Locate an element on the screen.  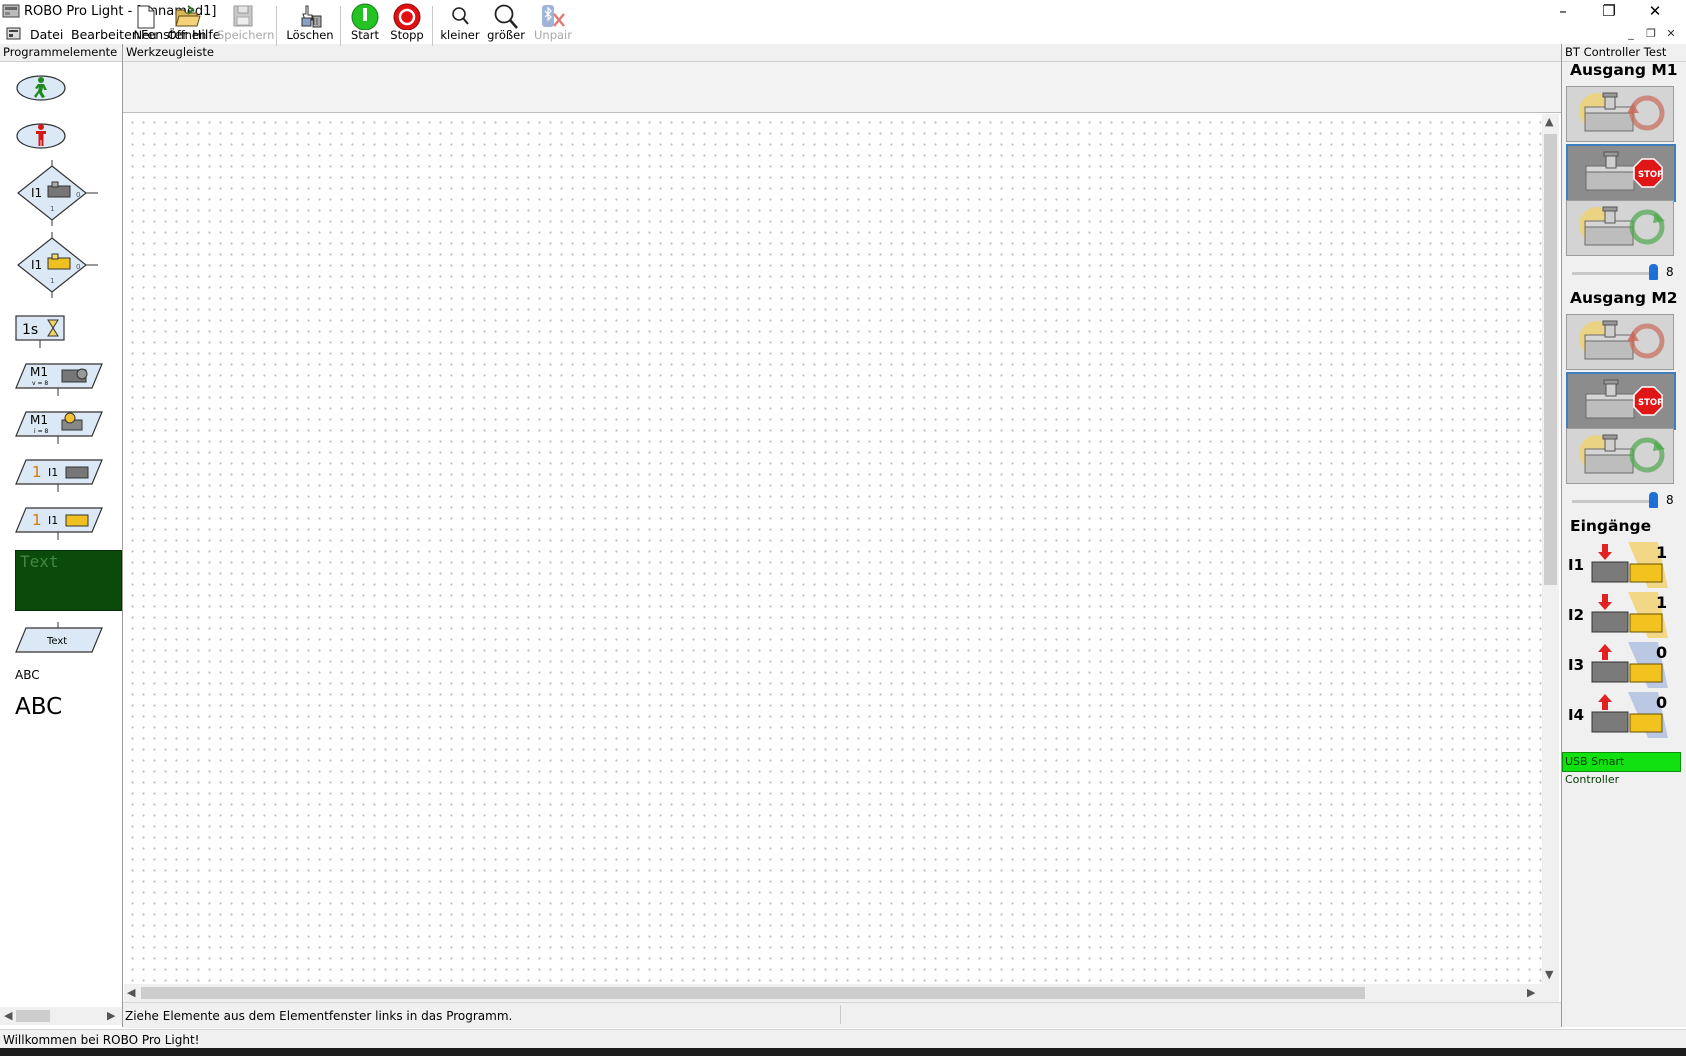
taskbar-edge is located at coordinates (843, 1052).